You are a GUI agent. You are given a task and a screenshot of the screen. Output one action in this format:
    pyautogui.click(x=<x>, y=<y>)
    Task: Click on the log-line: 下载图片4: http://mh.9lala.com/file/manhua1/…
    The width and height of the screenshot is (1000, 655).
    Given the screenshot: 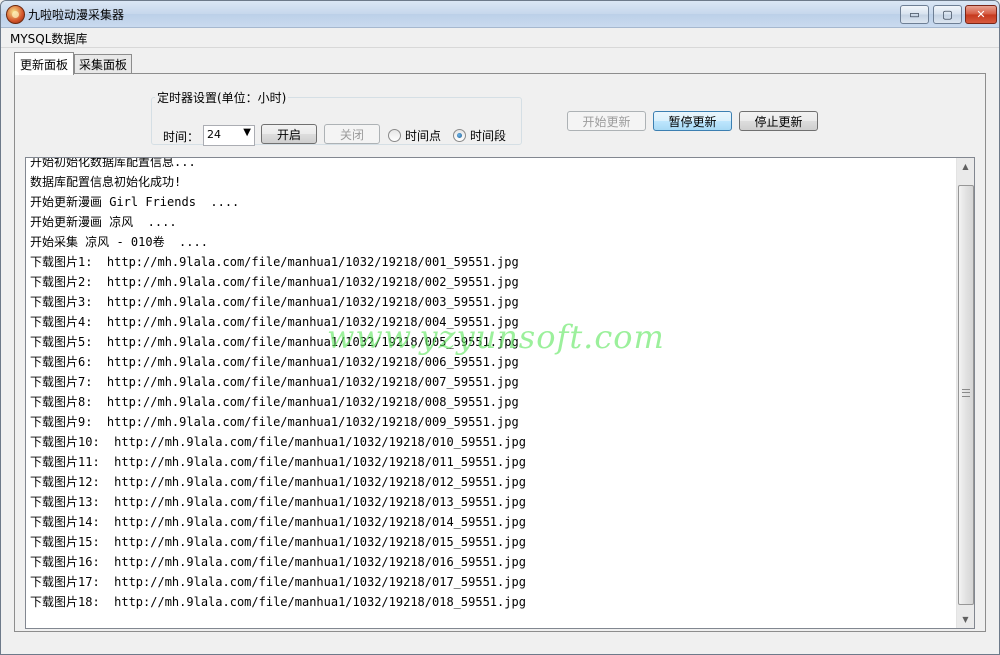 What is the action you would take?
    pyautogui.click(x=274, y=322)
    